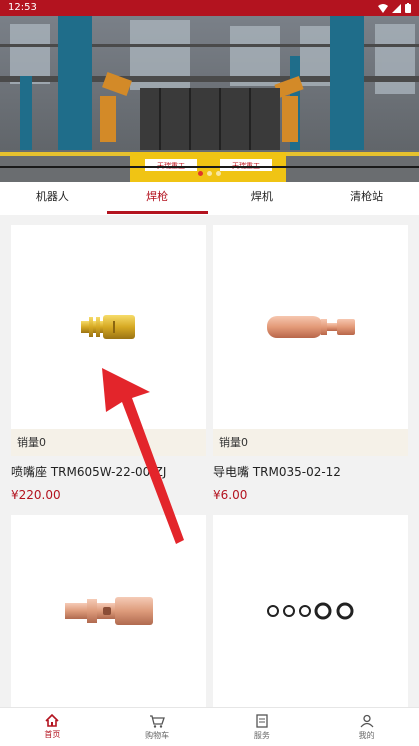  Describe the element at coordinates (261, 735) in the screenshot. I see `nav-service-label: 服务` at that location.